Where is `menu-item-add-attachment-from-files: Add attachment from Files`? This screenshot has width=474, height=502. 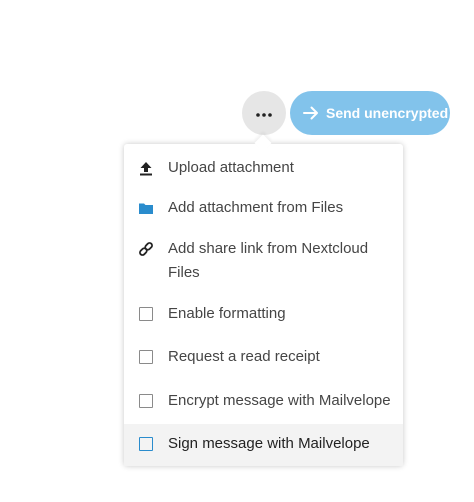
menu-item-add-attachment-from-files: Add attachment from Files is located at coordinates (263, 208).